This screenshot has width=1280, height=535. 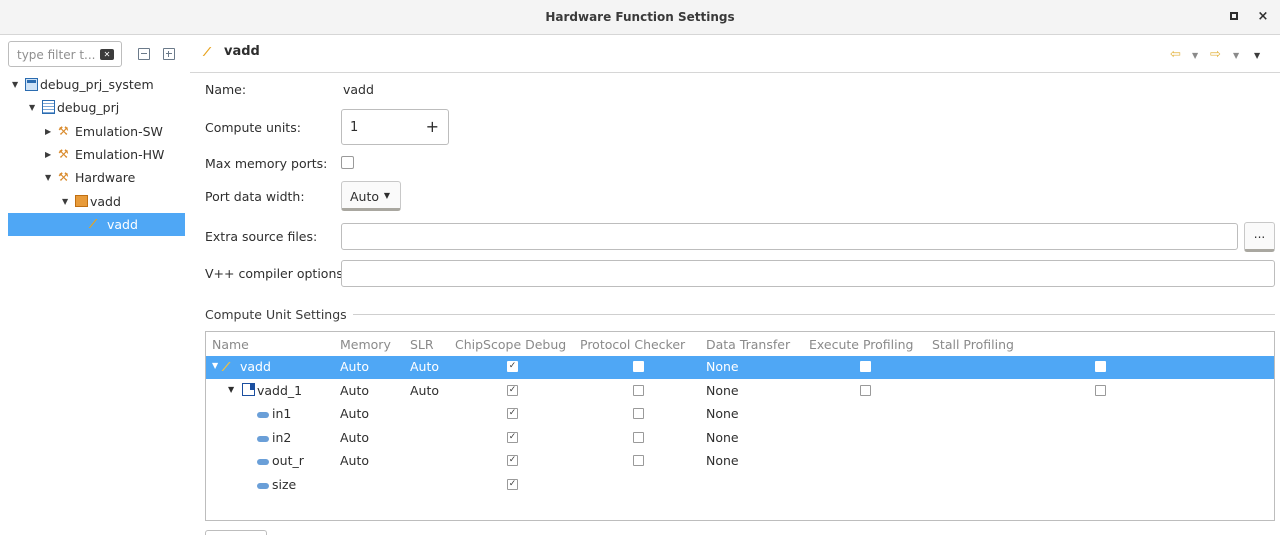 I want to click on forward-history-dropdown-icon: ▼, so click(x=1236, y=55).